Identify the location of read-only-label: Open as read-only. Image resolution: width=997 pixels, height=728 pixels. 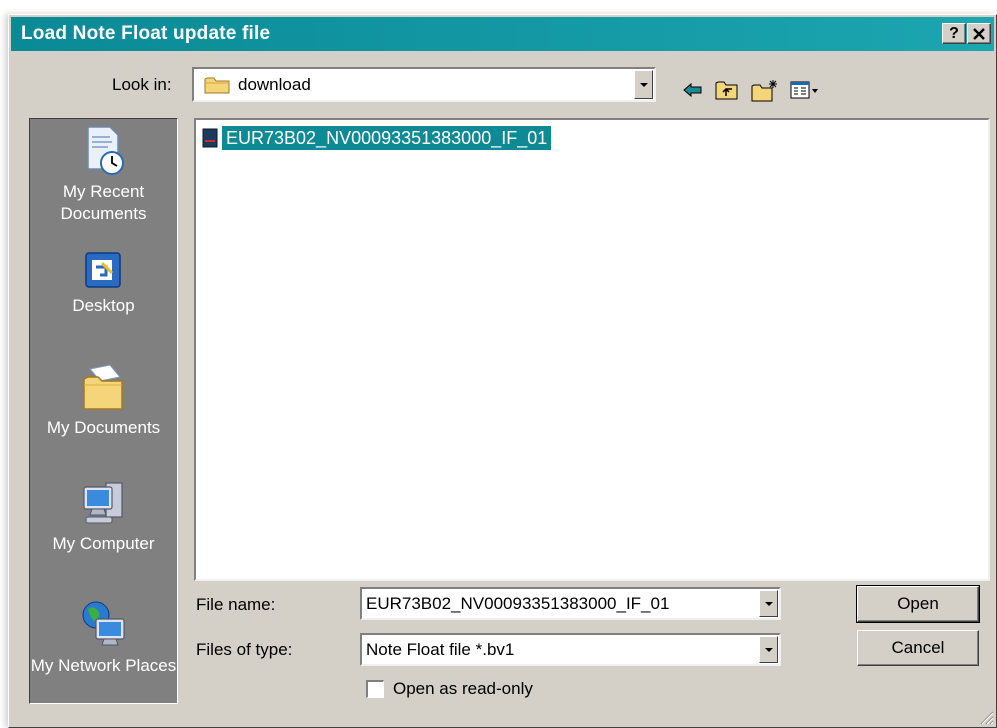
(463, 689).